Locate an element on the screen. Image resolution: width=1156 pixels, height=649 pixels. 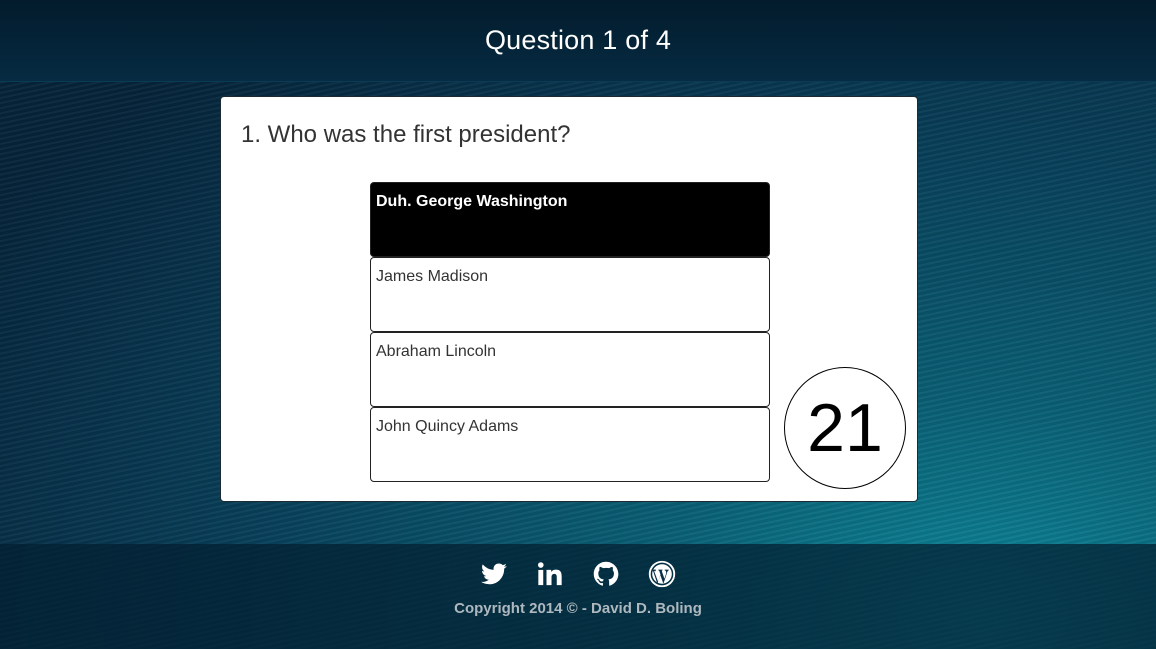
question-text: 1. Who was the first president? is located at coordinates (406, 134).